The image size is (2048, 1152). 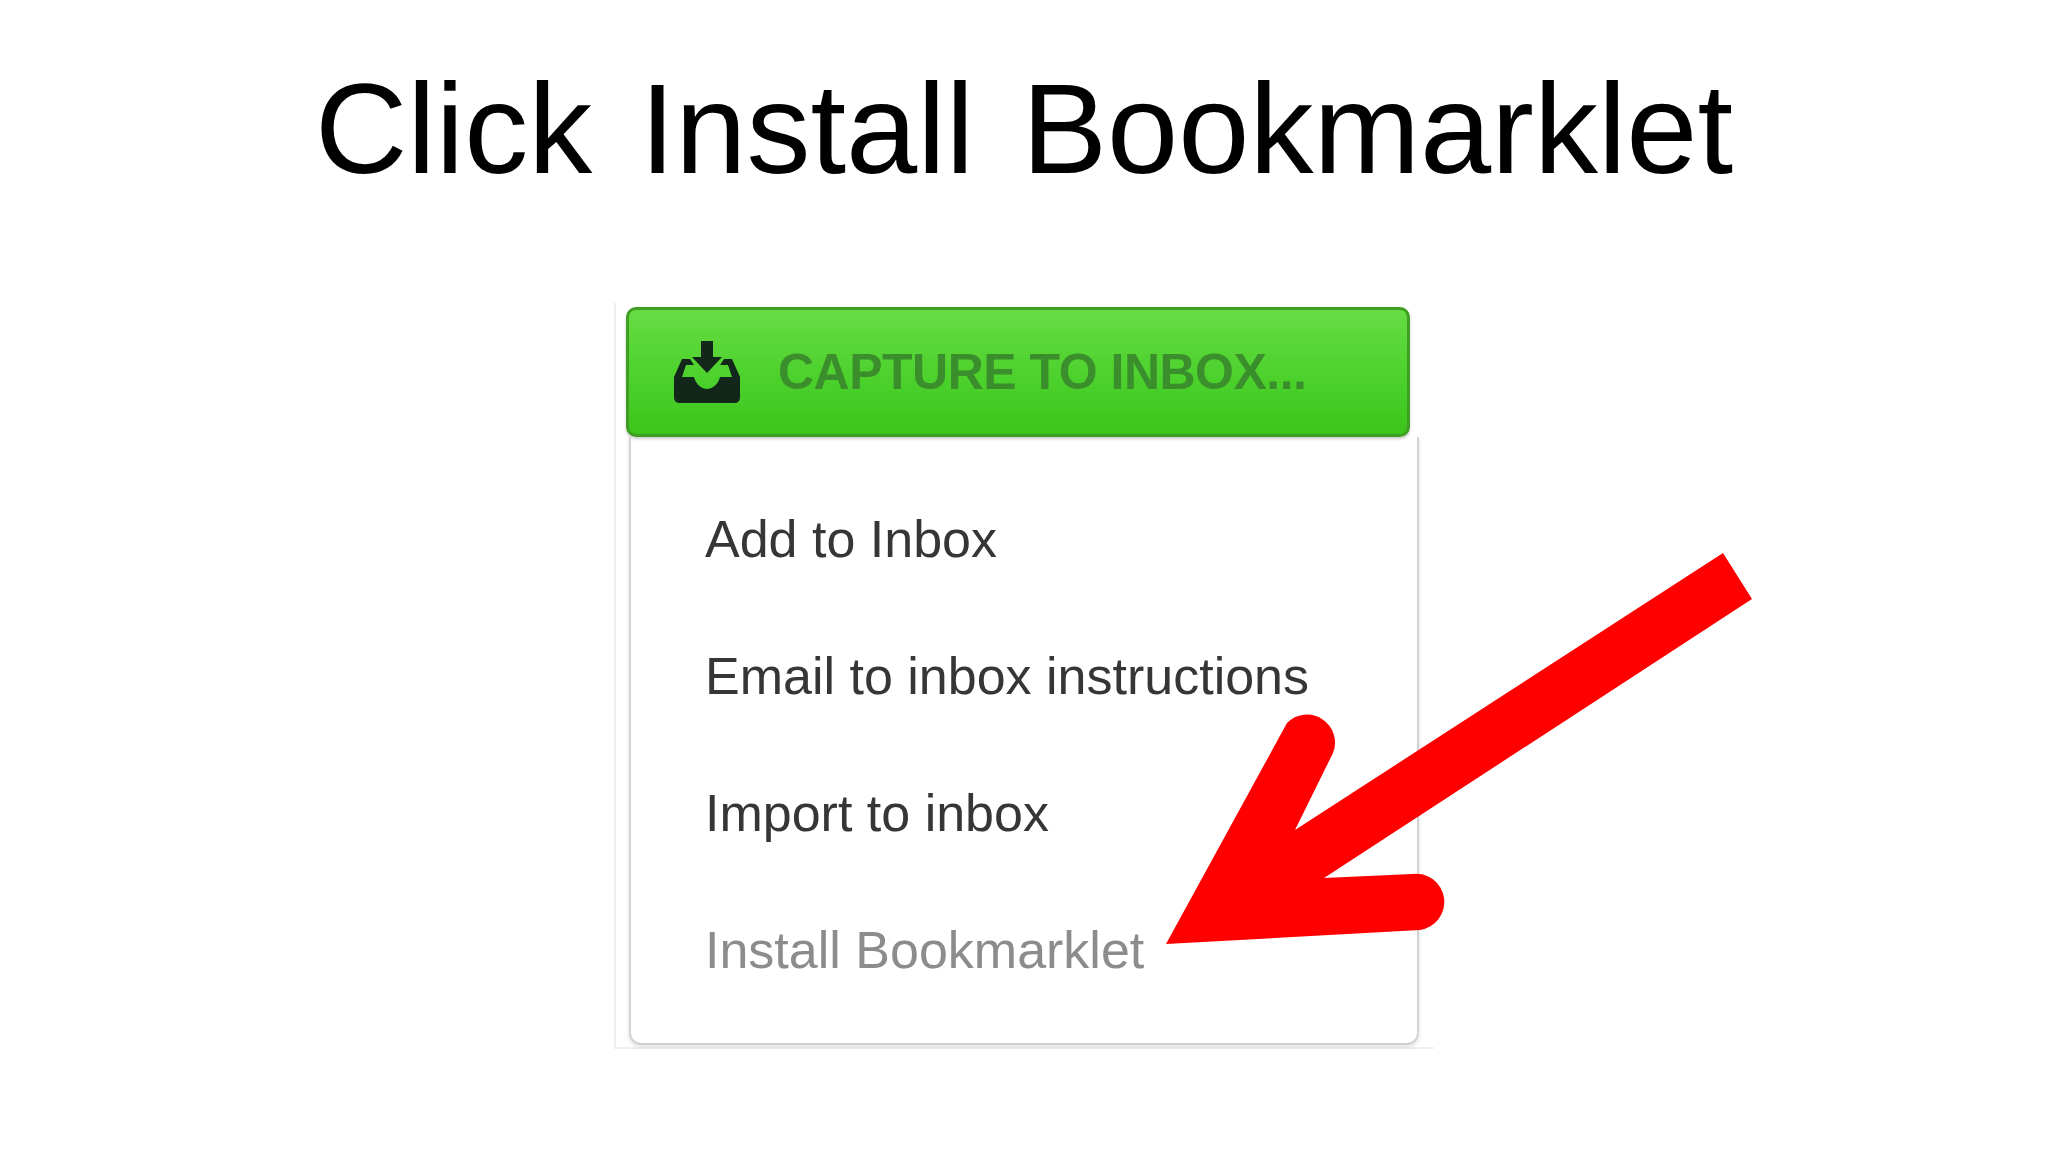 I want to click on menu-item: Email to inbox instructions, so click(x=1007, y=675).